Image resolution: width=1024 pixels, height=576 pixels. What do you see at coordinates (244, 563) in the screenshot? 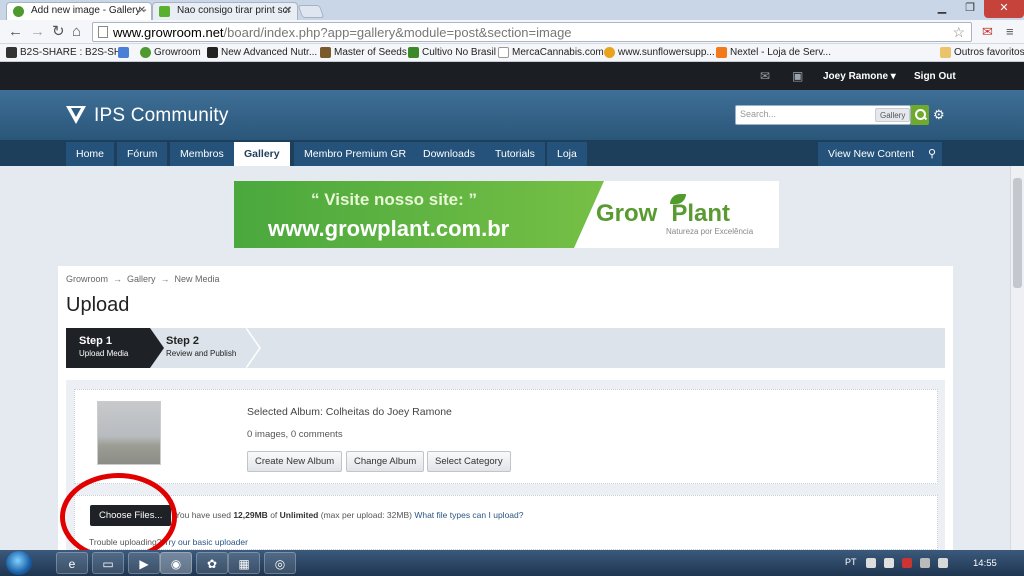
I see `program-icon: ▦` at bounding box center [244, 563].